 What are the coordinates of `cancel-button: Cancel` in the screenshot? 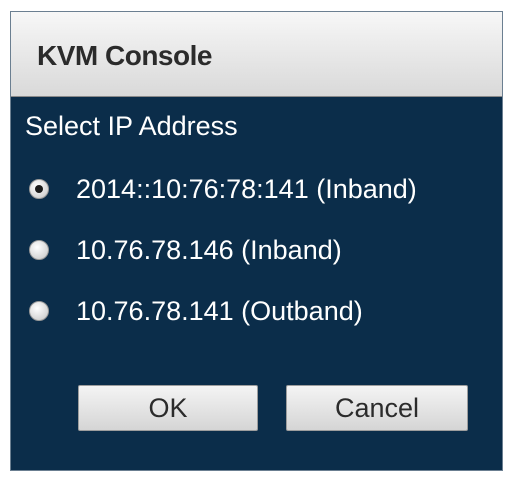 It's located at (377, 408).